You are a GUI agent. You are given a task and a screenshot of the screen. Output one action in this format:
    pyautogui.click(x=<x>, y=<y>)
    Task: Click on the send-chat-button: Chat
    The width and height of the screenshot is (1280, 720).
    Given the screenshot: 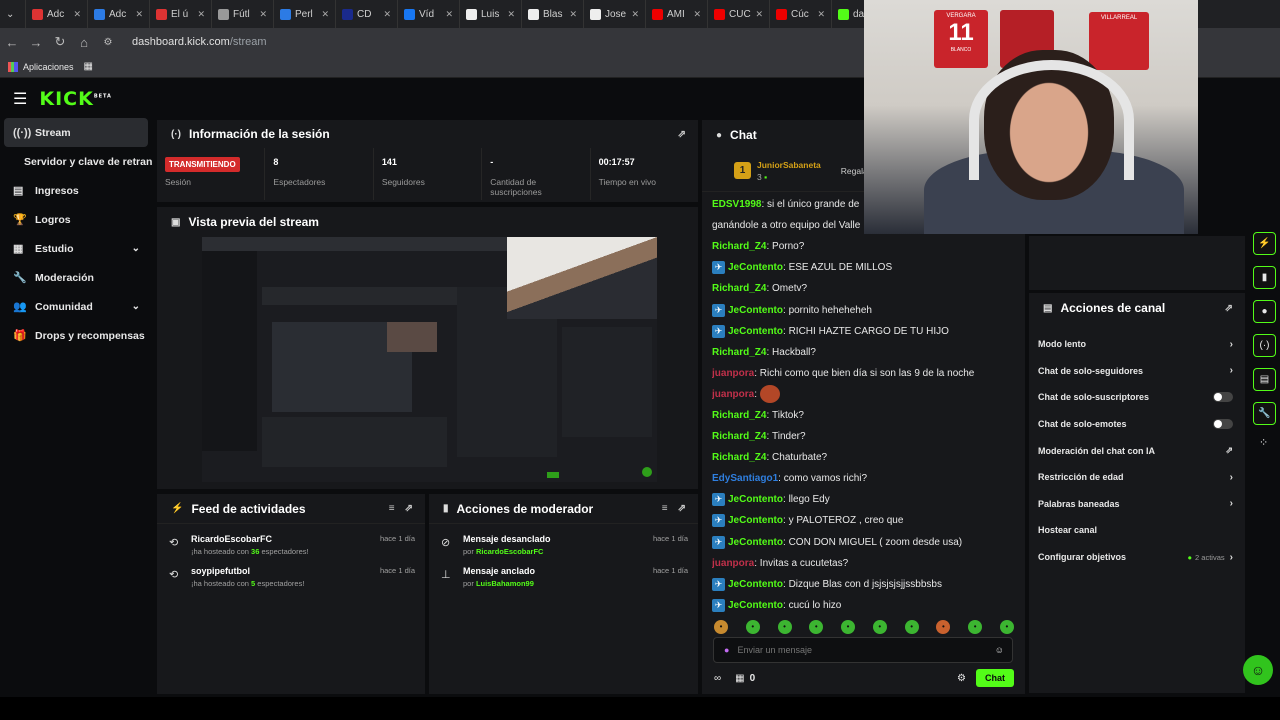 What is the action you would take?
    pyautogui.click(x=995, y=678)
    